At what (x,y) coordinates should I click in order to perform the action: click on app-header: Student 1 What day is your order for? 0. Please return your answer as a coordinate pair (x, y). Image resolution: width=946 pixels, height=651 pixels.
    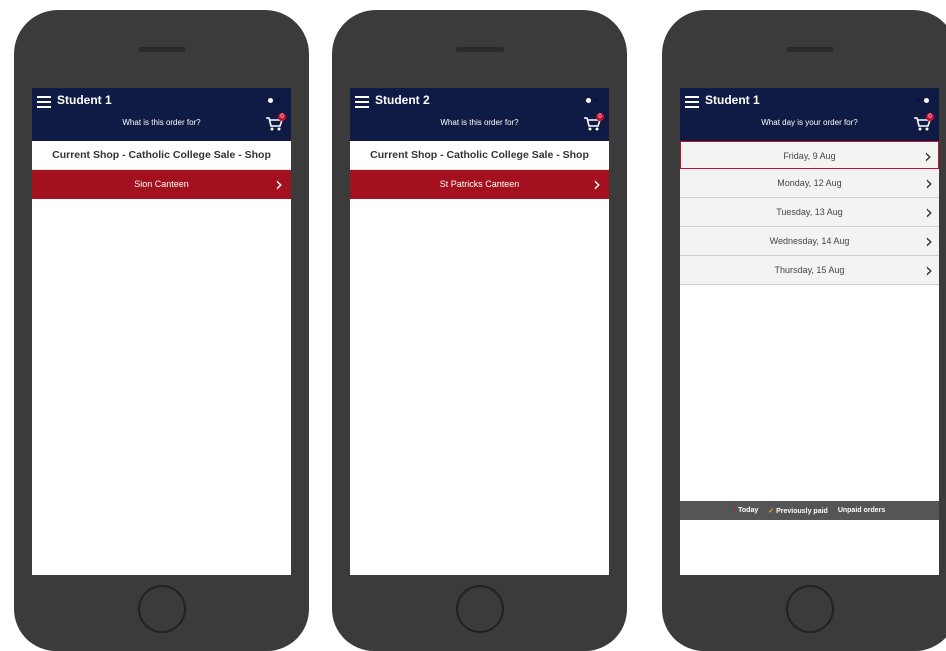
    Looking at the image, I should click on (809, 114).